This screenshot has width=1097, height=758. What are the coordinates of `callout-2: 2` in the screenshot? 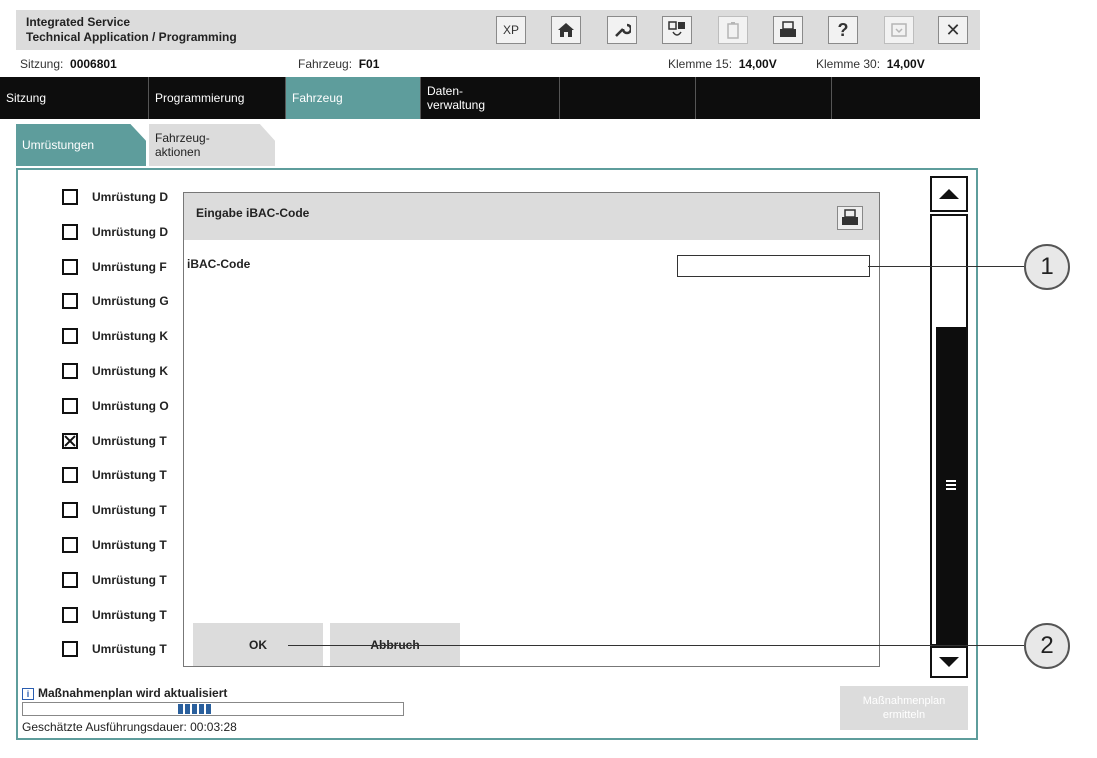 It's located at (1047, 646).